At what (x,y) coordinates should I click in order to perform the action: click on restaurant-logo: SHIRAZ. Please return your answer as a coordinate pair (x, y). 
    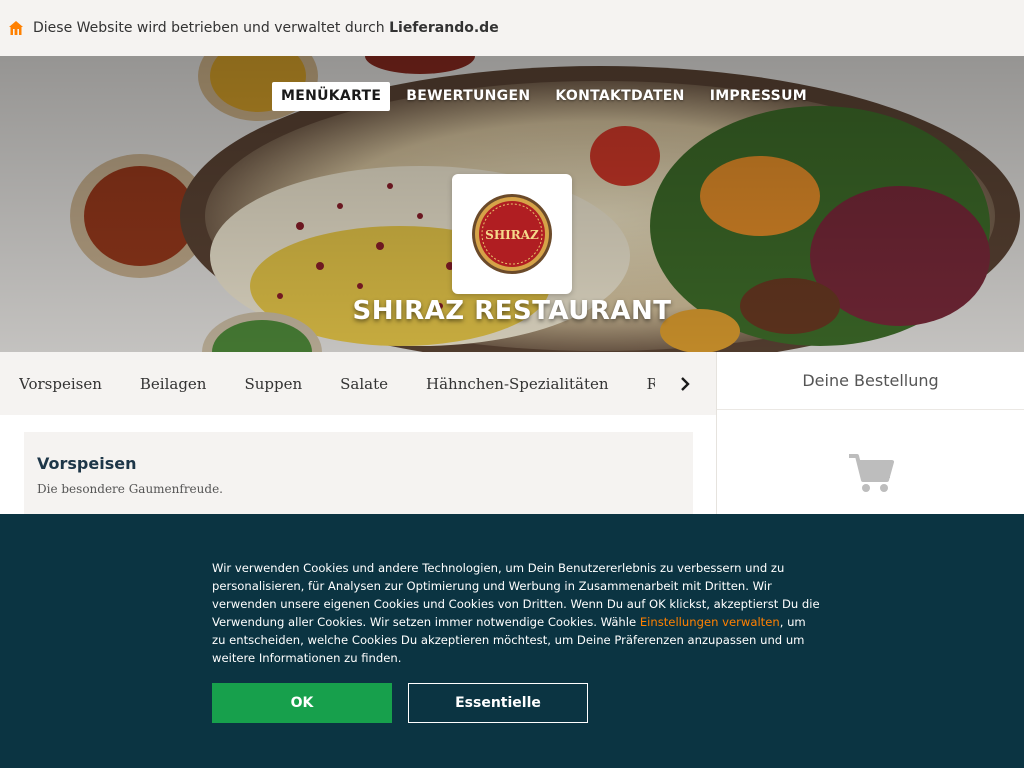
    Looking at the image, I should click on (512, 234).